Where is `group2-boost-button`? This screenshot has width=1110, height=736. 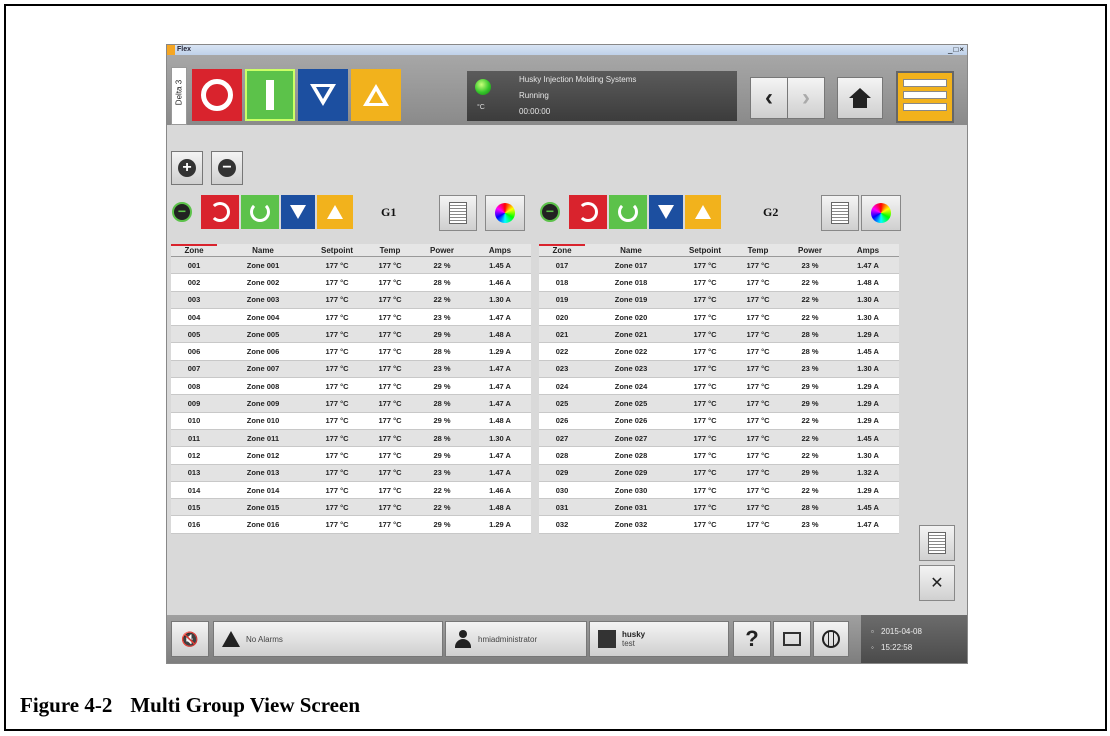 group2-boost-button is located at coordinates (703, 212).